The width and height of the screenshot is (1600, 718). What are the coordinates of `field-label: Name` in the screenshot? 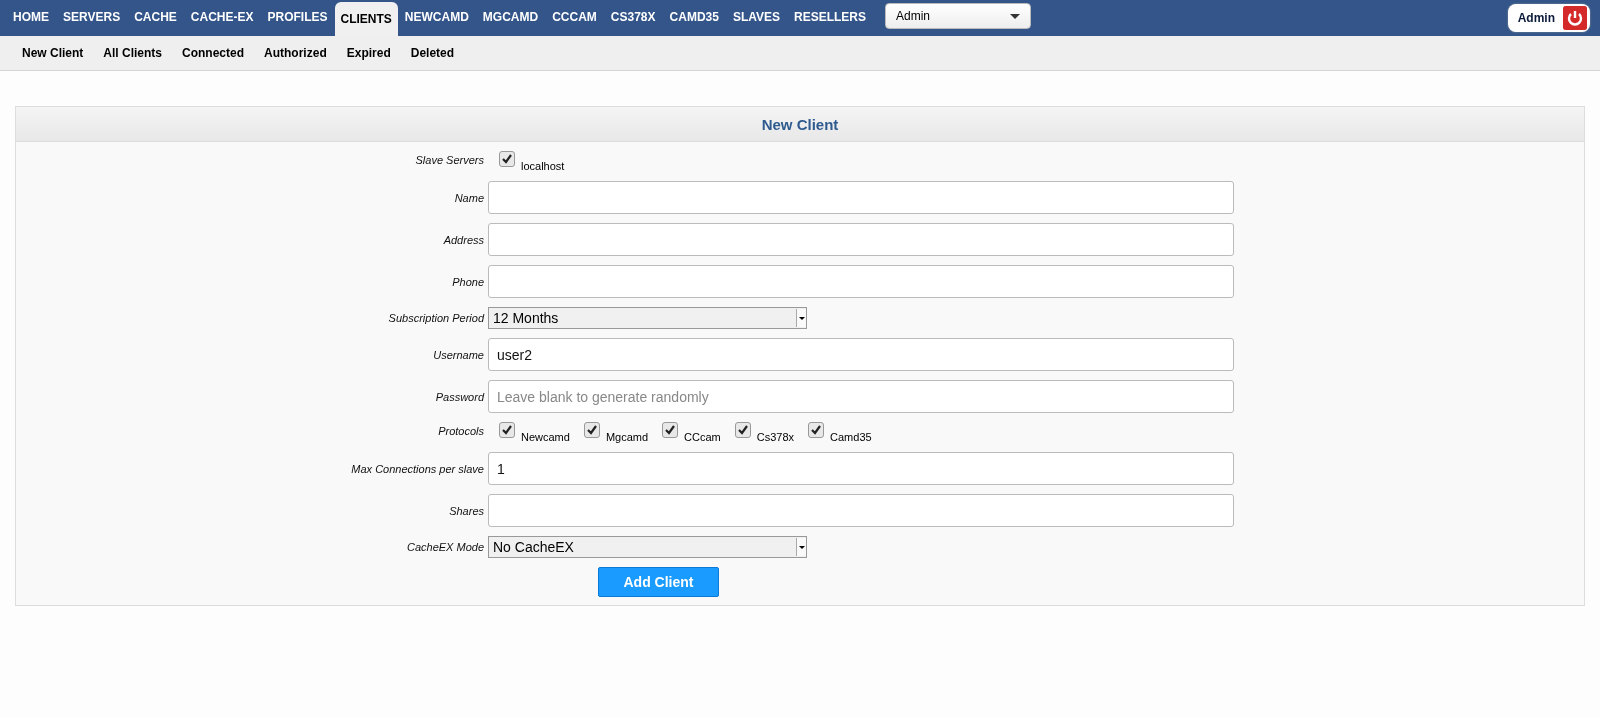 It's located at (468, 197).